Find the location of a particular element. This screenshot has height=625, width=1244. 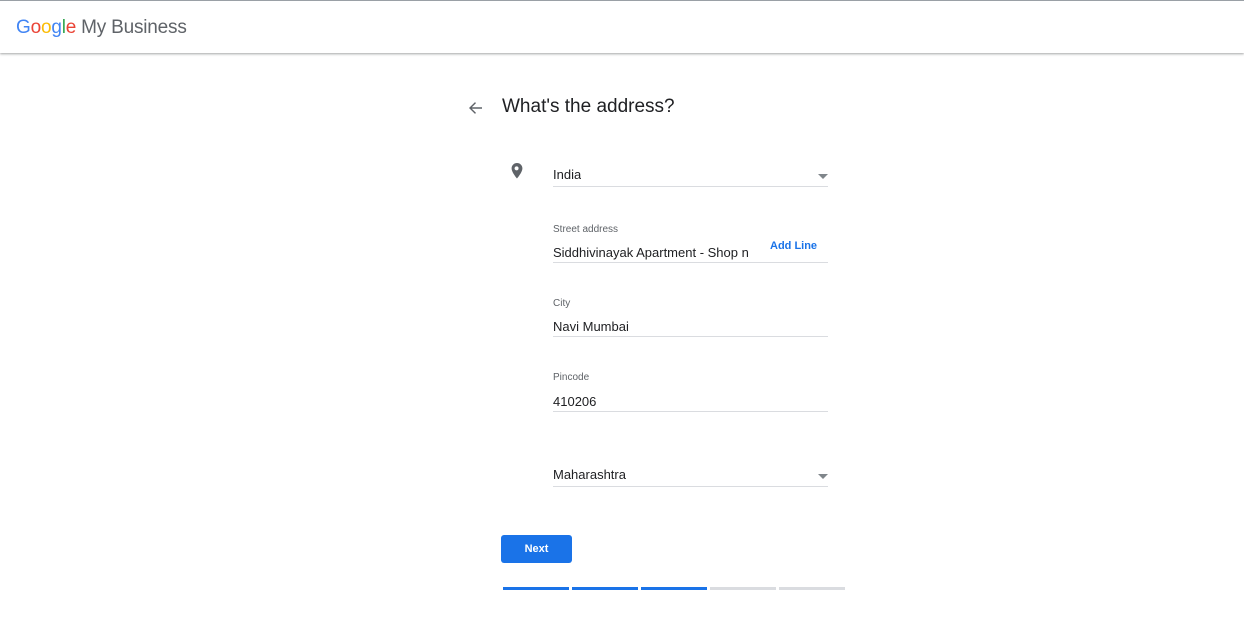

arrow-back-icon is located at coordinates (475, 108).